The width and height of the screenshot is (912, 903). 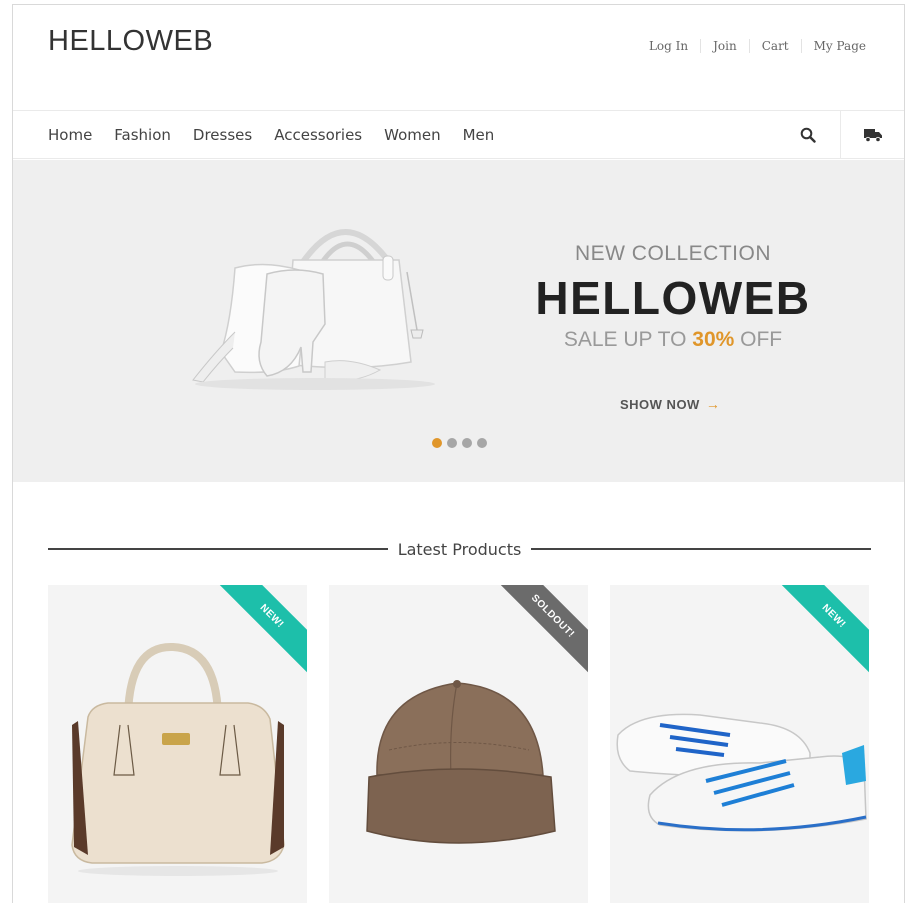 I want to click on hero-subtitle: NEW COLLECTION, so click(x=673, y=253).